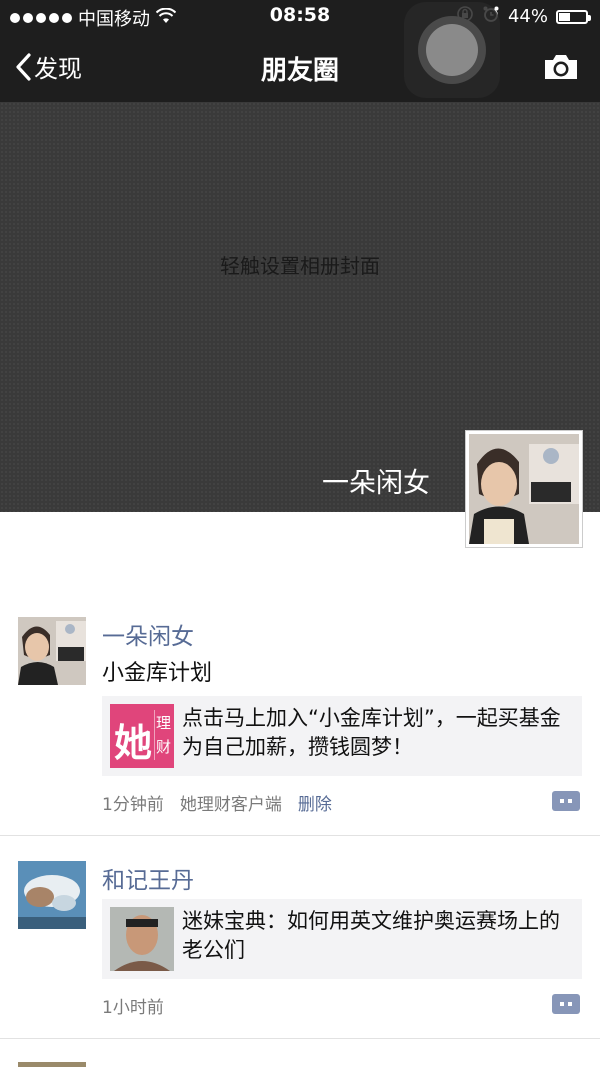 Image resolution: width=600 pixels, height=1067 pixels. I want to click on app-logo-sub2: 财, so click(164, 747).